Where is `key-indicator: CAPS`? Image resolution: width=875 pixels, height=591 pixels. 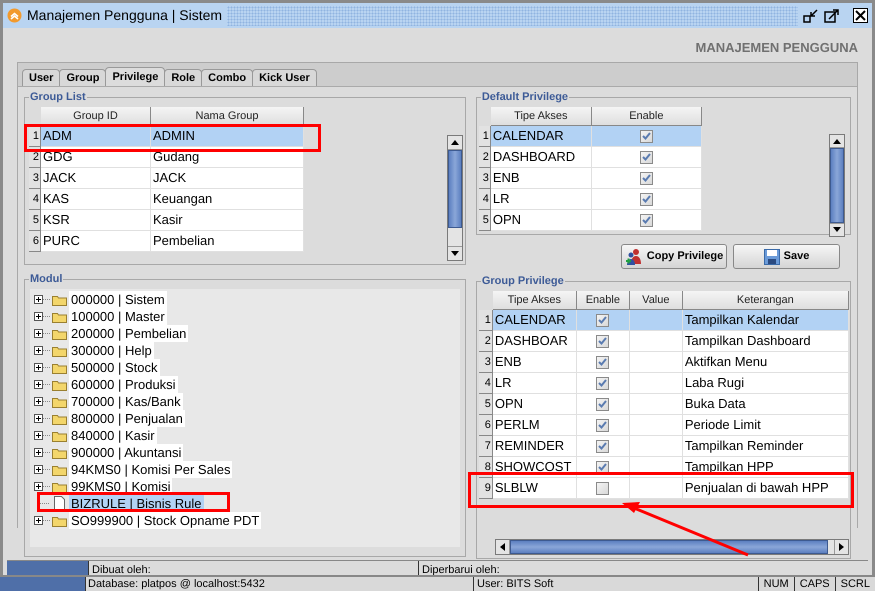
key-indicator: CAPS is located at coordinates (814, 584).